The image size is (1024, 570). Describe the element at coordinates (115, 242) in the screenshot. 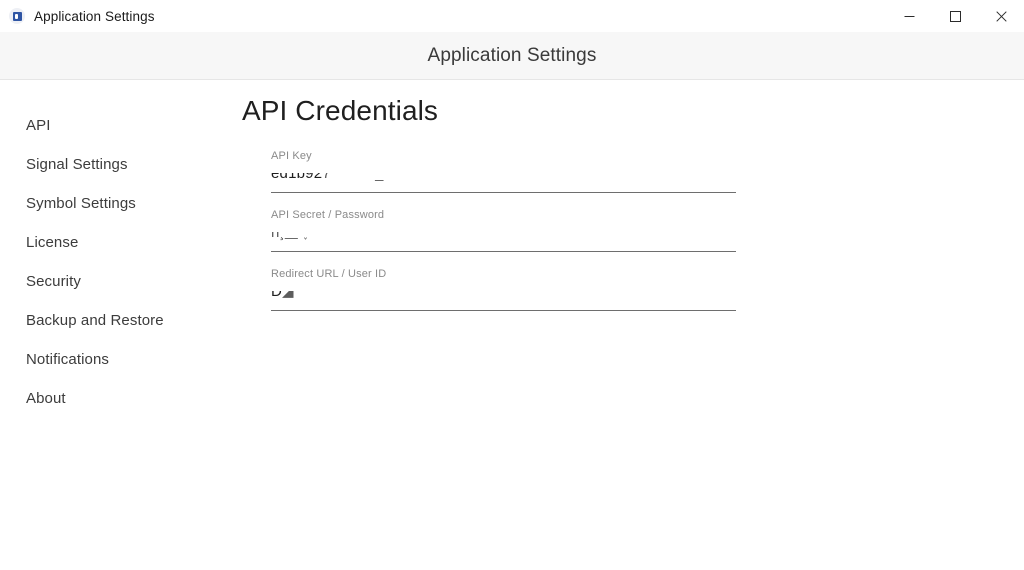

I see `sidebar-item-license: License` at that location.